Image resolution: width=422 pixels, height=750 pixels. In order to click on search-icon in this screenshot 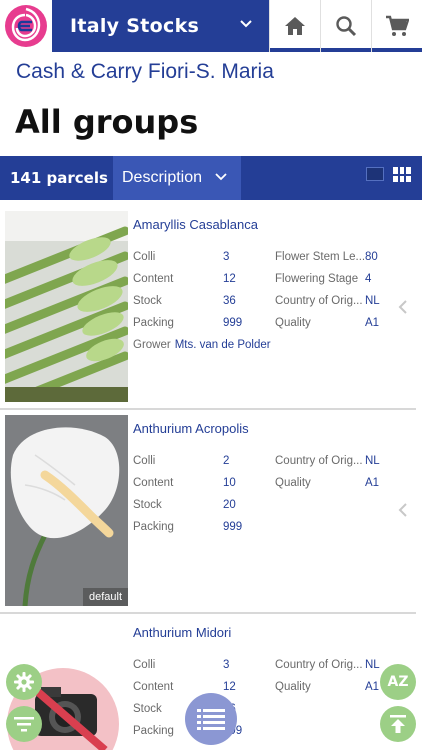, I will do `click(345, 26)`.